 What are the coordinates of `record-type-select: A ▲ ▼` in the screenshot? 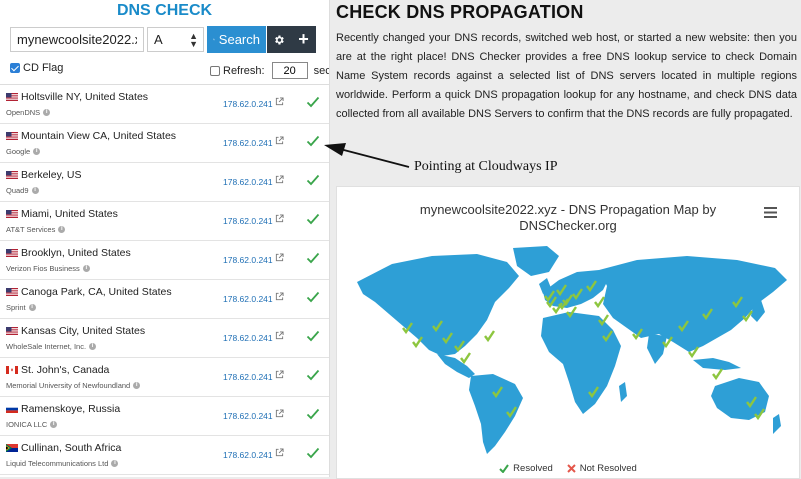 It's located at (175, 39).